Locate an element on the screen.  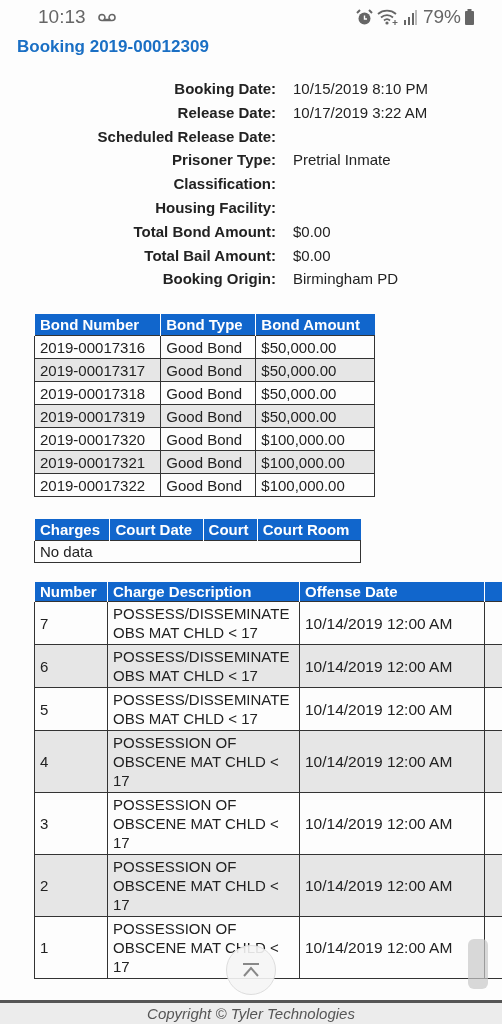
table-cell: 2019-00017318 is located at coordinates (97, 393).